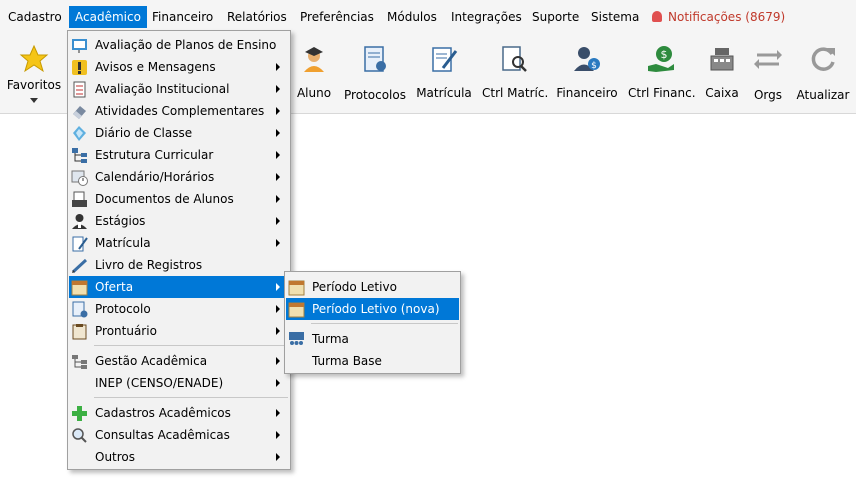 The height and width of the screenshot is (479, 856). I want to click on menu-item-prontuario: Prontuário, so click(179, 331).